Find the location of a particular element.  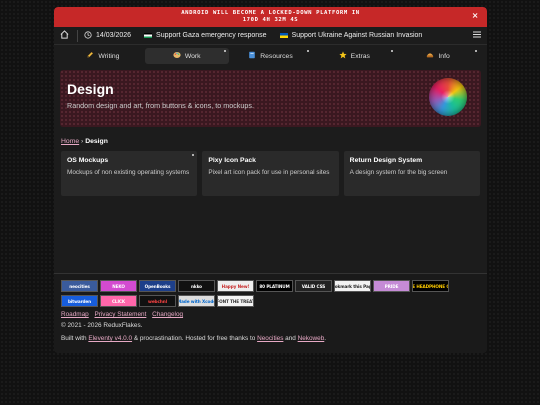

ukraine-flag-icon is located at coordinates (283, 35).